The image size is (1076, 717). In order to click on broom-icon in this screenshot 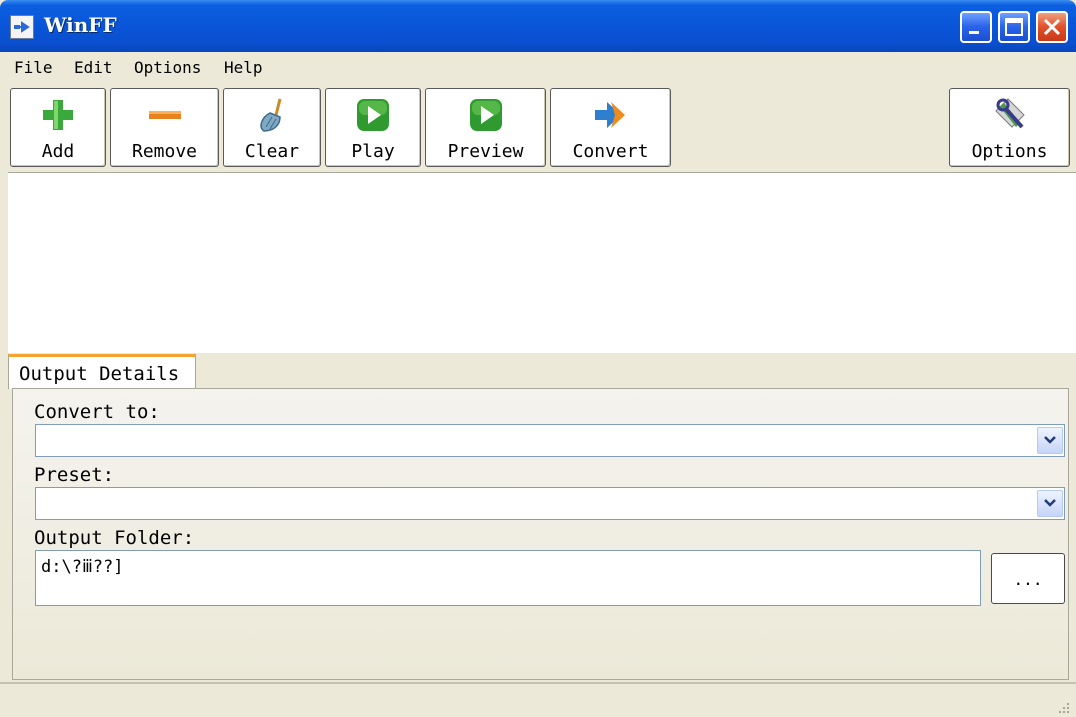, I will do `click(271, 115)`.